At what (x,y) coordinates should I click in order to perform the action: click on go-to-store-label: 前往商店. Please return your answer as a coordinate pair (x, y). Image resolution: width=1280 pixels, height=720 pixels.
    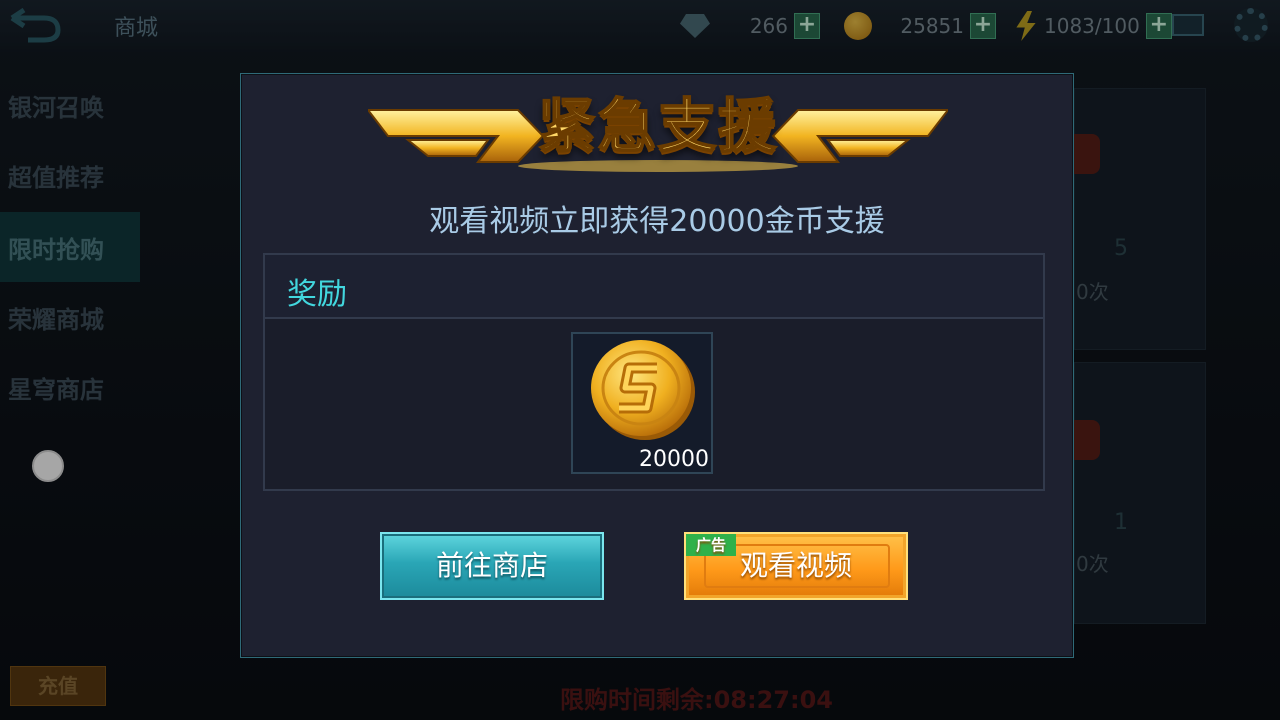
    Looking at the image, I should click on (491, 565).